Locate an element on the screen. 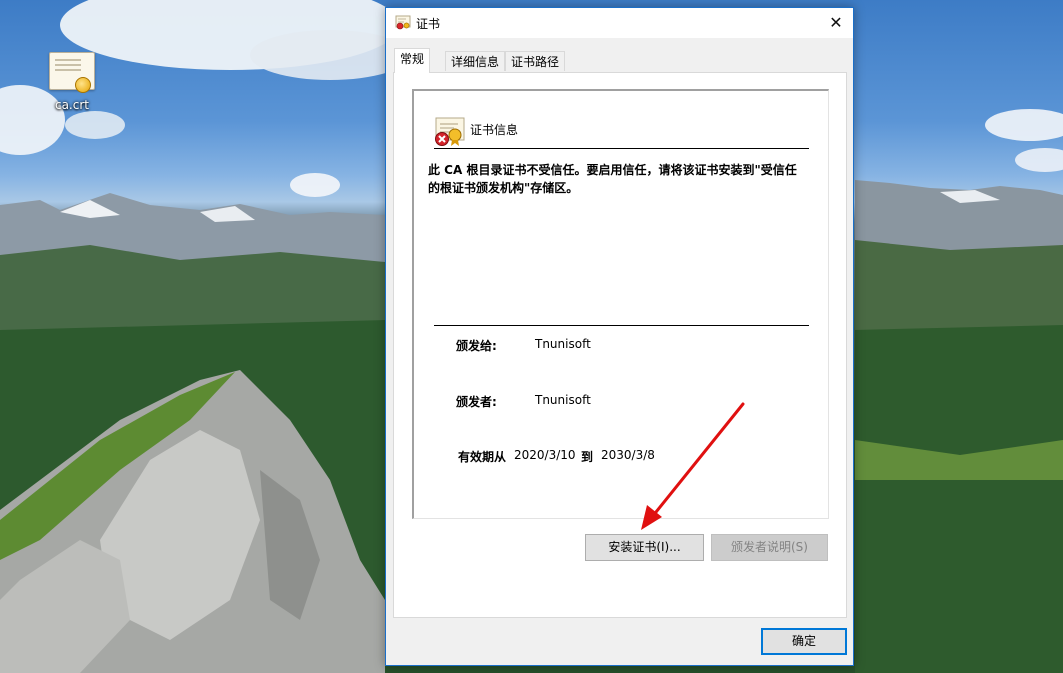 Image resolution: width=1063 pixels, height=673 pixels. certificate-untrusted-icon is located at coordinates (450, 132).